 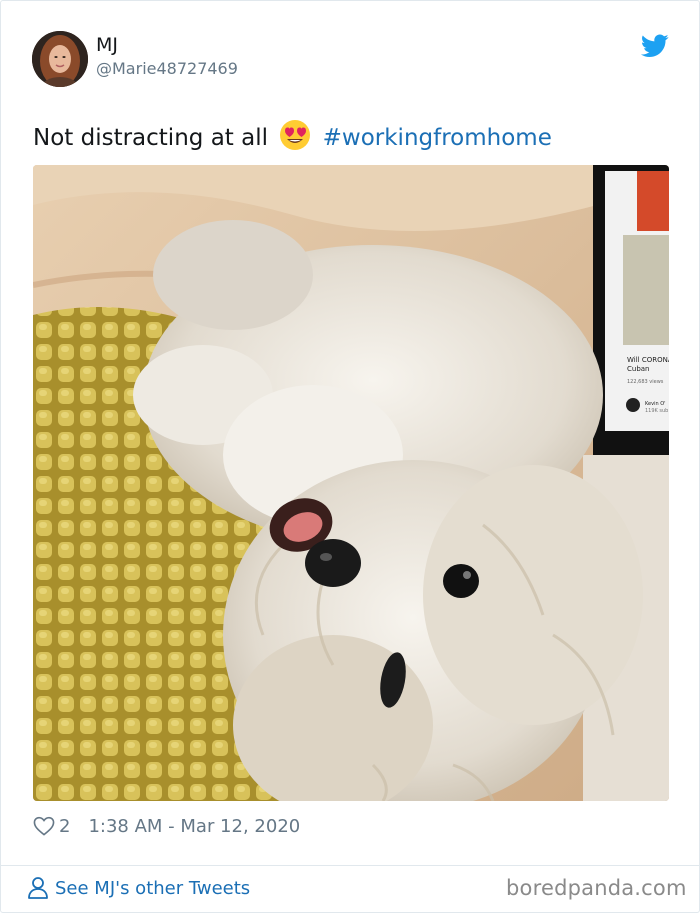 What do you see at coordinates (638, 369) in the screenshot?
I see `laptop-text-title2: Cuban` at bounding box center [638, 369].